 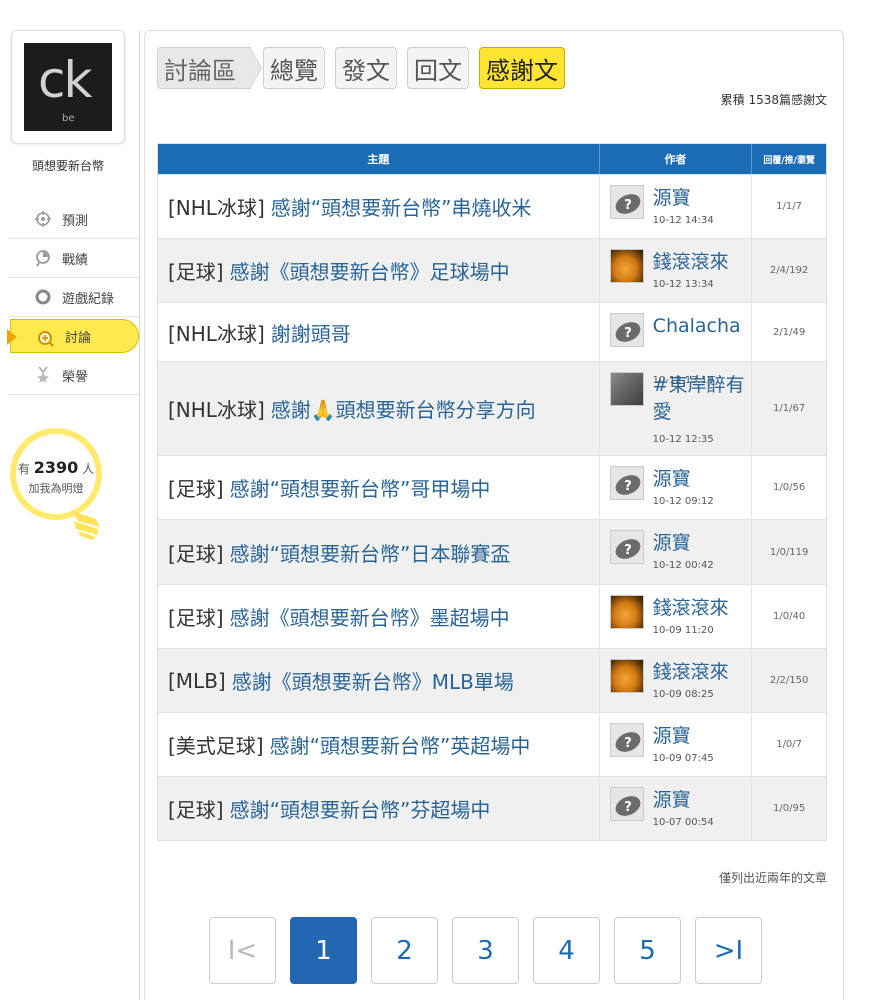 I want to click on header-stats: 回覆/推/瀏覽, so click(x=789, y=160).